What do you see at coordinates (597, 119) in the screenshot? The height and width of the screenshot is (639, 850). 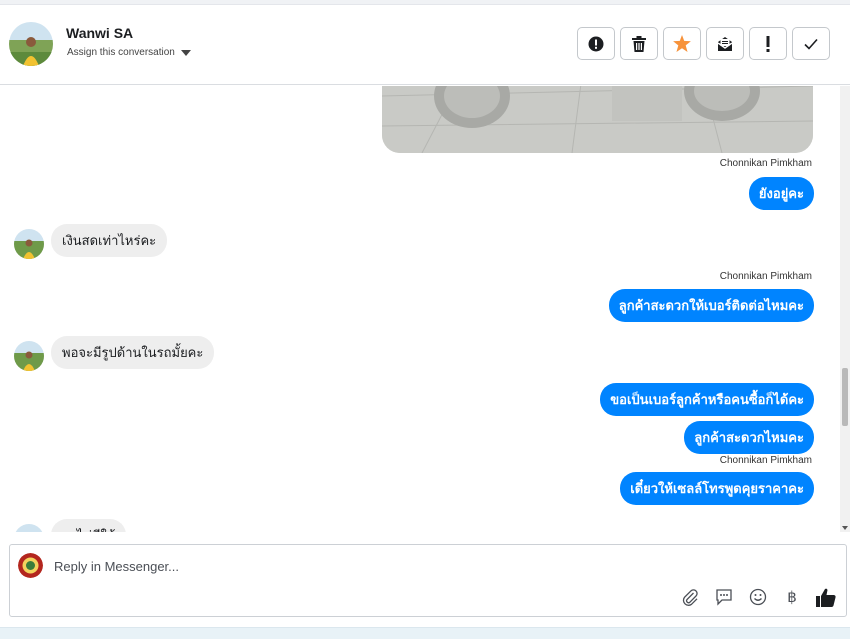 I see `shared-photo` at bounding box center [597, 119].